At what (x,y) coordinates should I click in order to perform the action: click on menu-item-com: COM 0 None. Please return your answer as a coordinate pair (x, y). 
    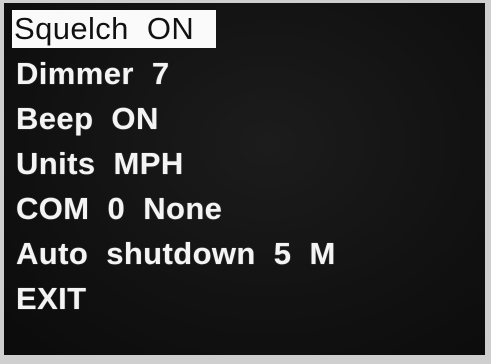
    Looking at the image, I should click on (119, 209).